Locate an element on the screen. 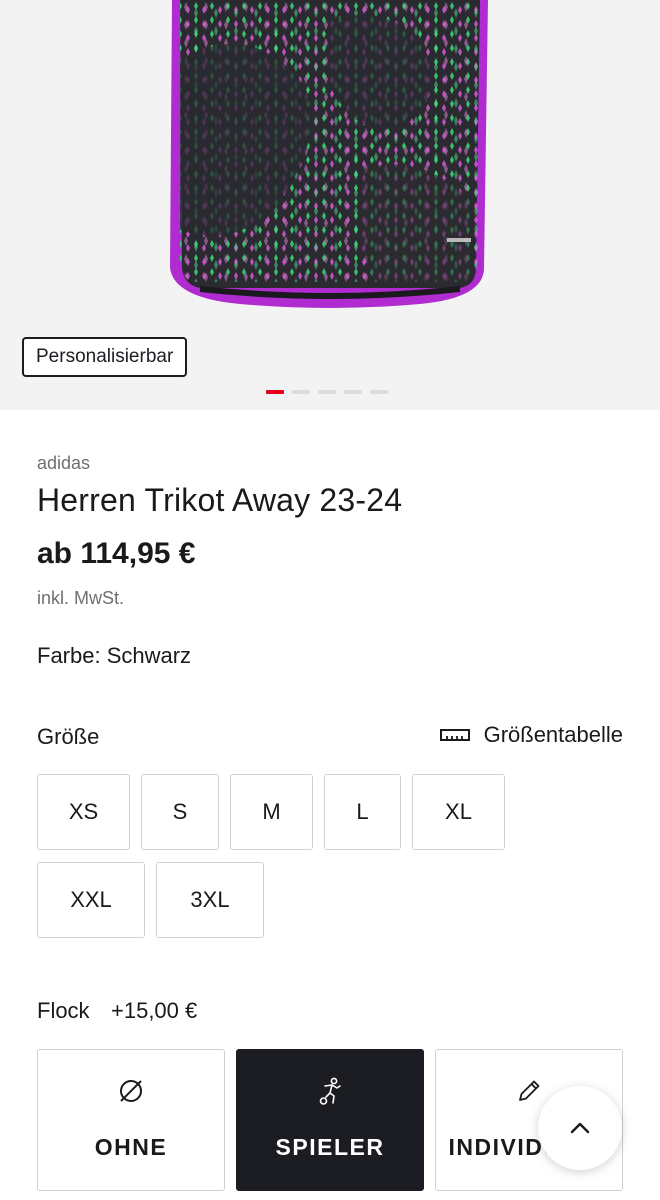 This screenshot has width=660, height=1200. flock-option-label: OHNE is located at coordinates (131, 1147).